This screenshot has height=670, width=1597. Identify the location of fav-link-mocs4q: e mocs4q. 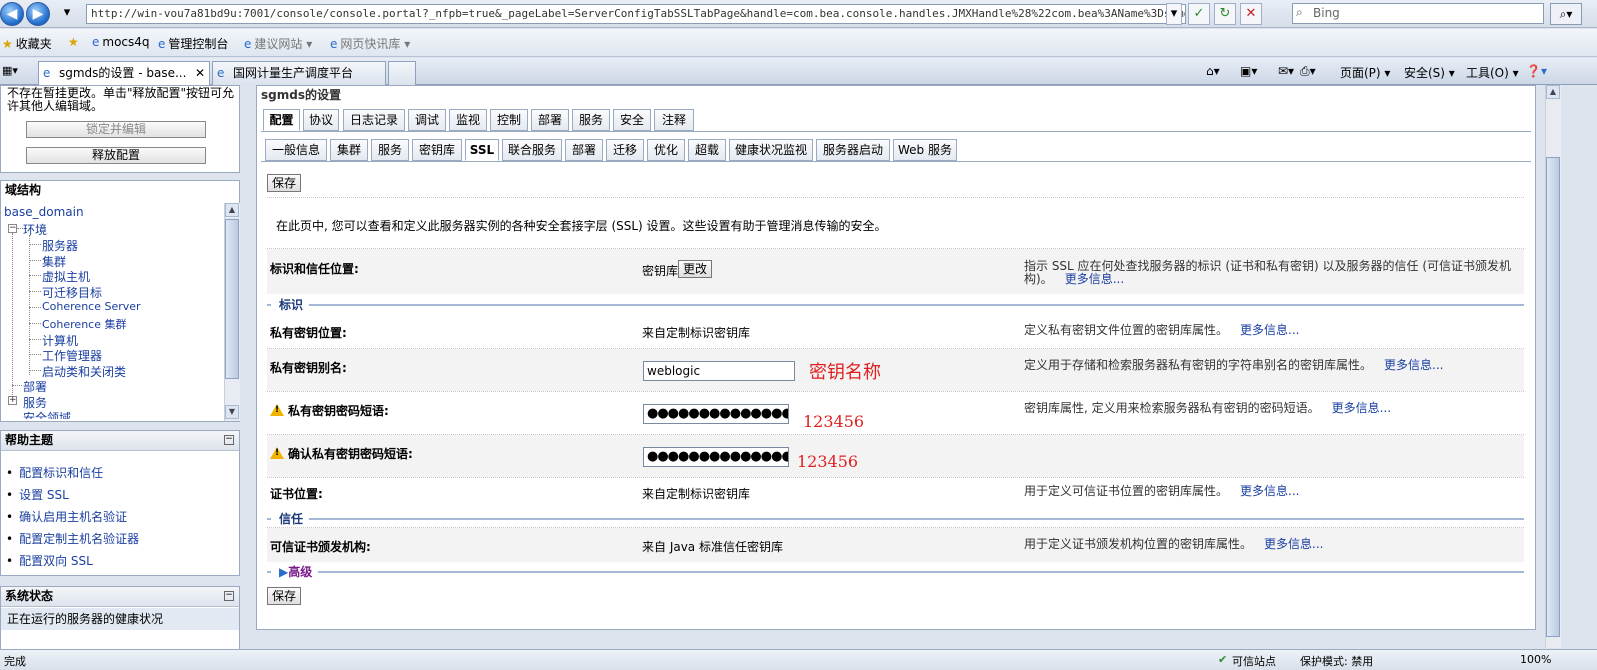
(121, 42).